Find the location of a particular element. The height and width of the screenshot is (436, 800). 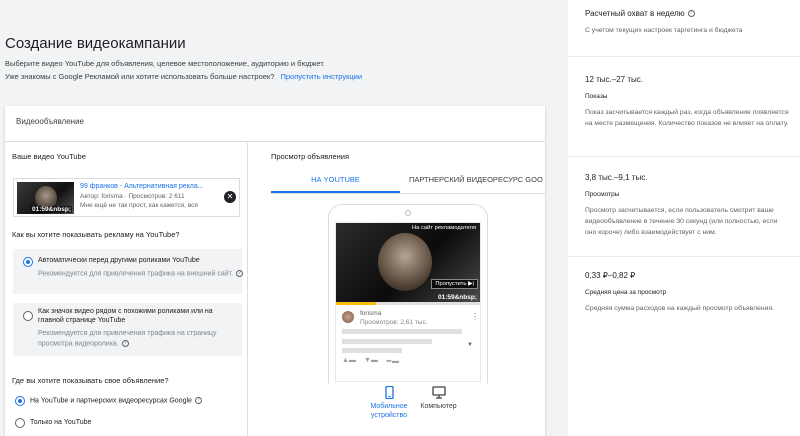

video-progress-bar is located at coordinates (408, 303).